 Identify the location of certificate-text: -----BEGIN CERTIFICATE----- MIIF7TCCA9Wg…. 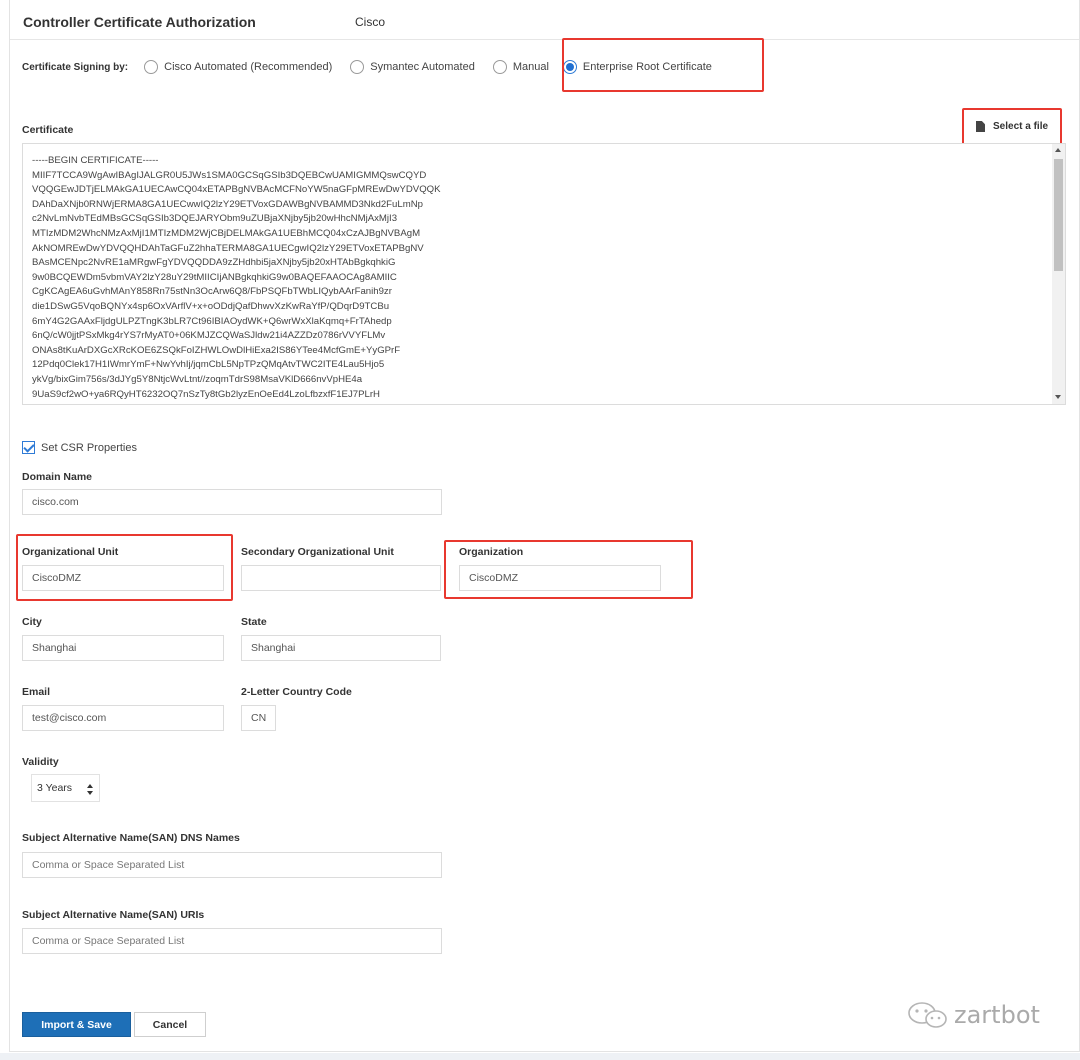
(236, 277).